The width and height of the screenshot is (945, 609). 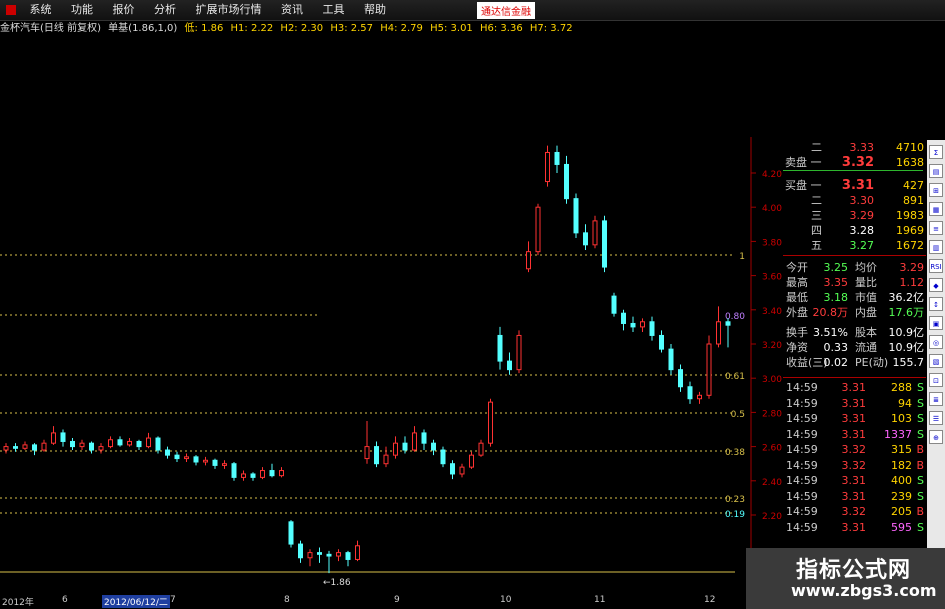 I want to click on tick-time: 14:59, so click(x=802, y=418).